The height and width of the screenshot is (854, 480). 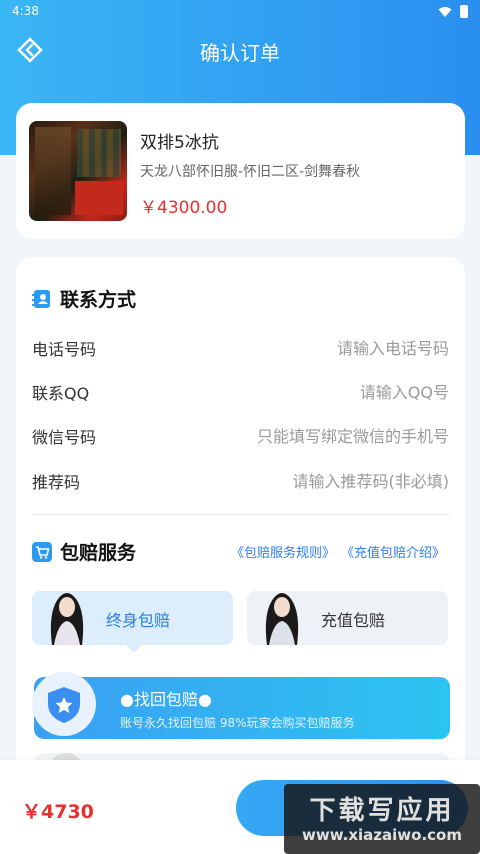 I want to click on plan-badge, so click(x=64, y=704).